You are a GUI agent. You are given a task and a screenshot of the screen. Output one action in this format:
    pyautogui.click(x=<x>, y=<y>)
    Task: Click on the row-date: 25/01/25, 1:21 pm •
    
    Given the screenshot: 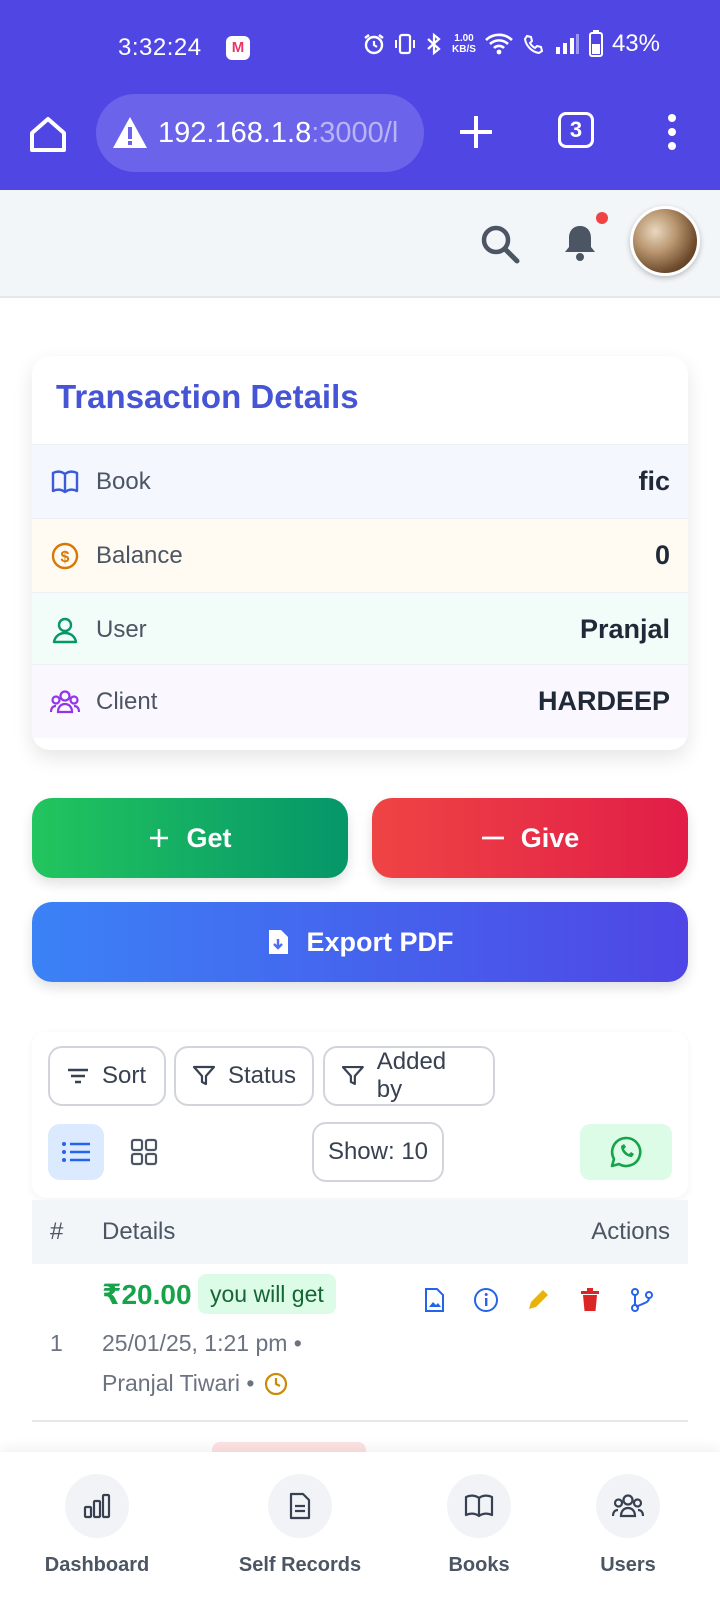 What is the action you would take?
    pyautogui.click(x=202, y=1343)
    